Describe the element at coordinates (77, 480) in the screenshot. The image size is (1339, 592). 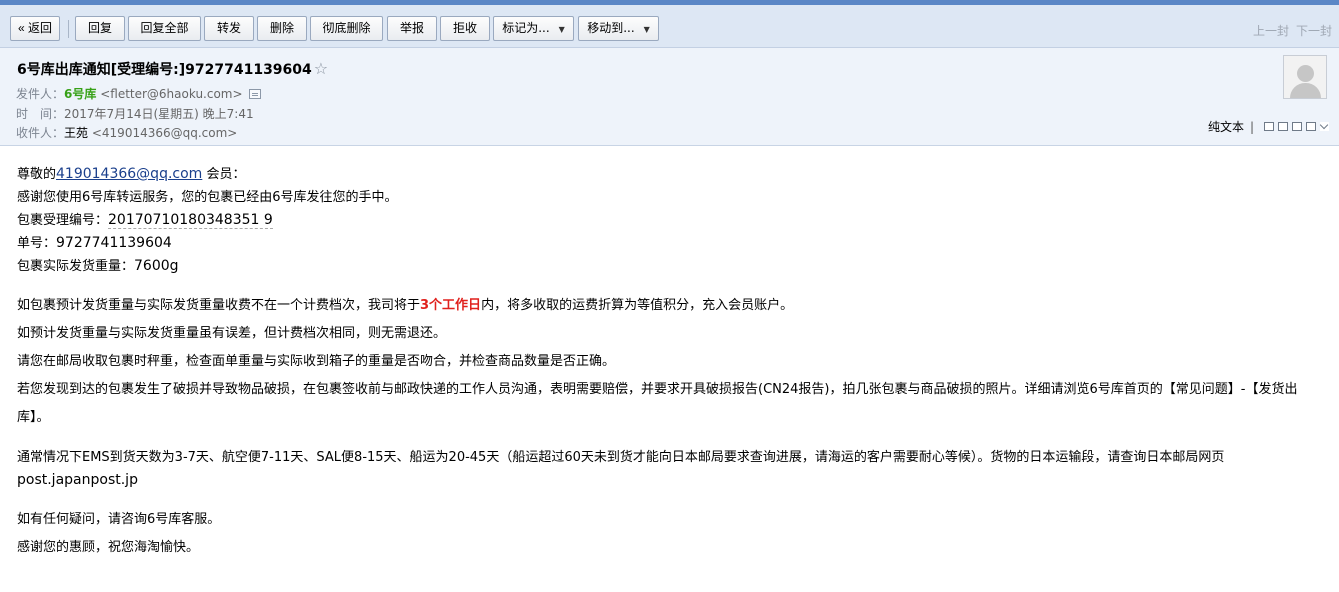
I see `japanpost-link: post.japanpost.jp` at that location.